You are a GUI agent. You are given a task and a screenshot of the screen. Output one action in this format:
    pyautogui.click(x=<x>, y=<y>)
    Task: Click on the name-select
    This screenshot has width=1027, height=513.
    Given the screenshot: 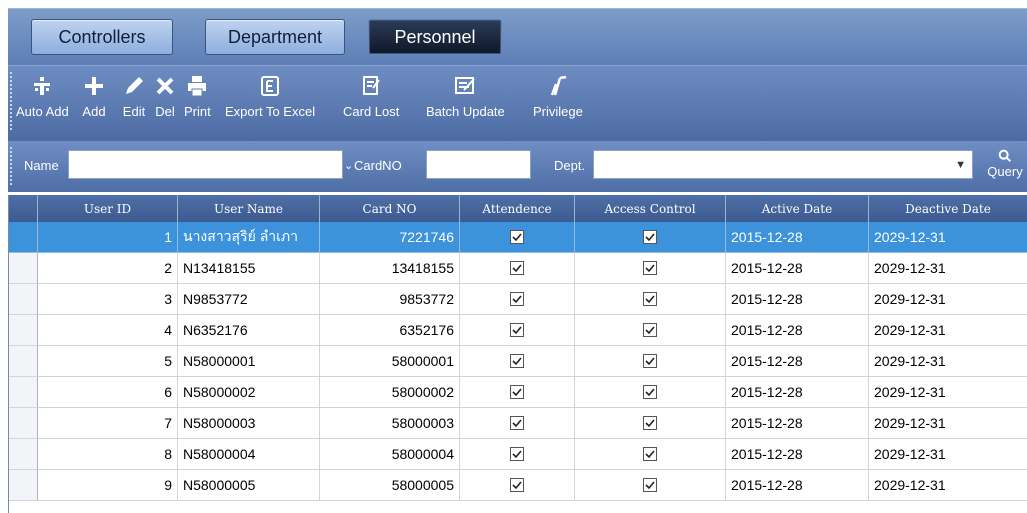 What is the action you would take?
    pyautogui.click(x=205, y=164)
    